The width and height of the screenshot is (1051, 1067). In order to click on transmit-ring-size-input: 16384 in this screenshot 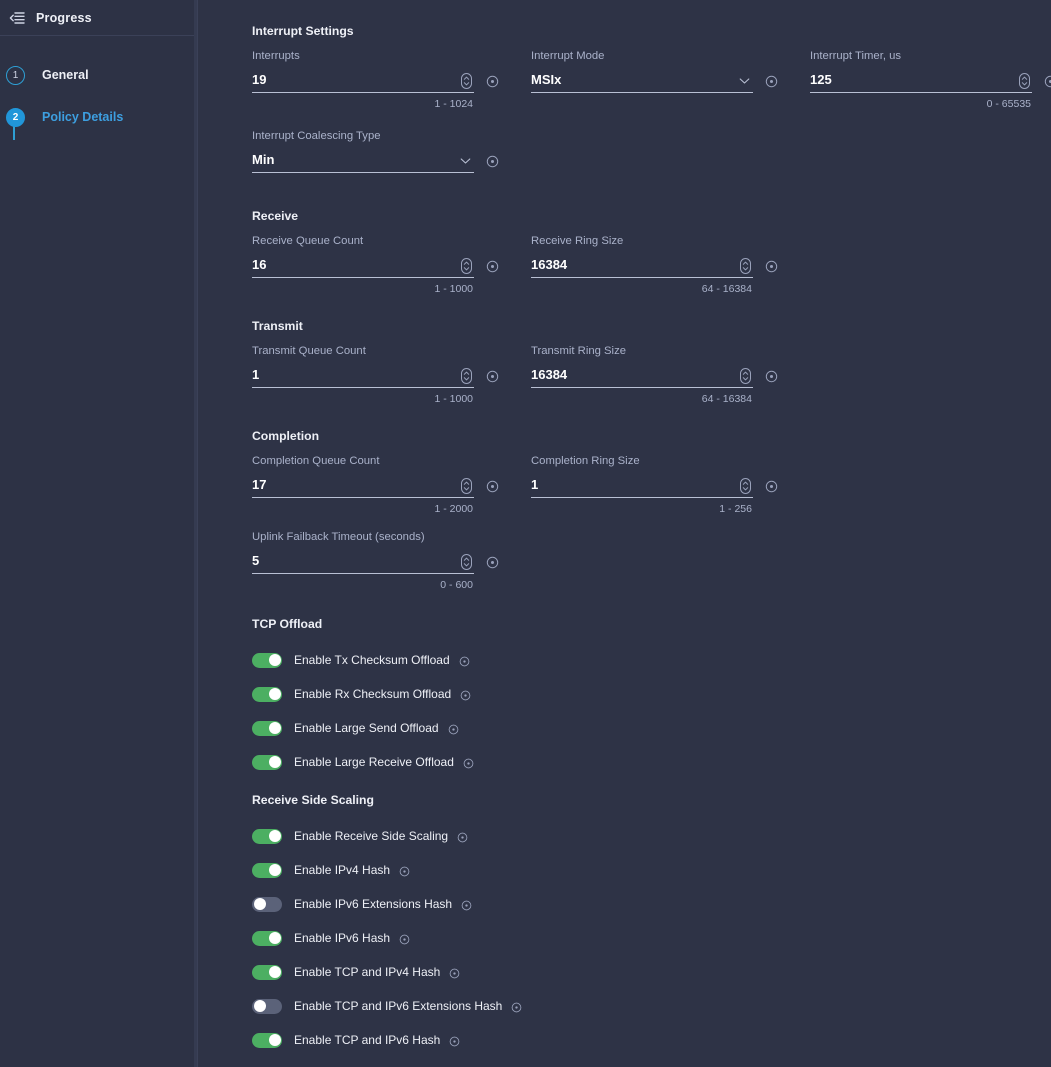, I will do `click(635, 376)`.